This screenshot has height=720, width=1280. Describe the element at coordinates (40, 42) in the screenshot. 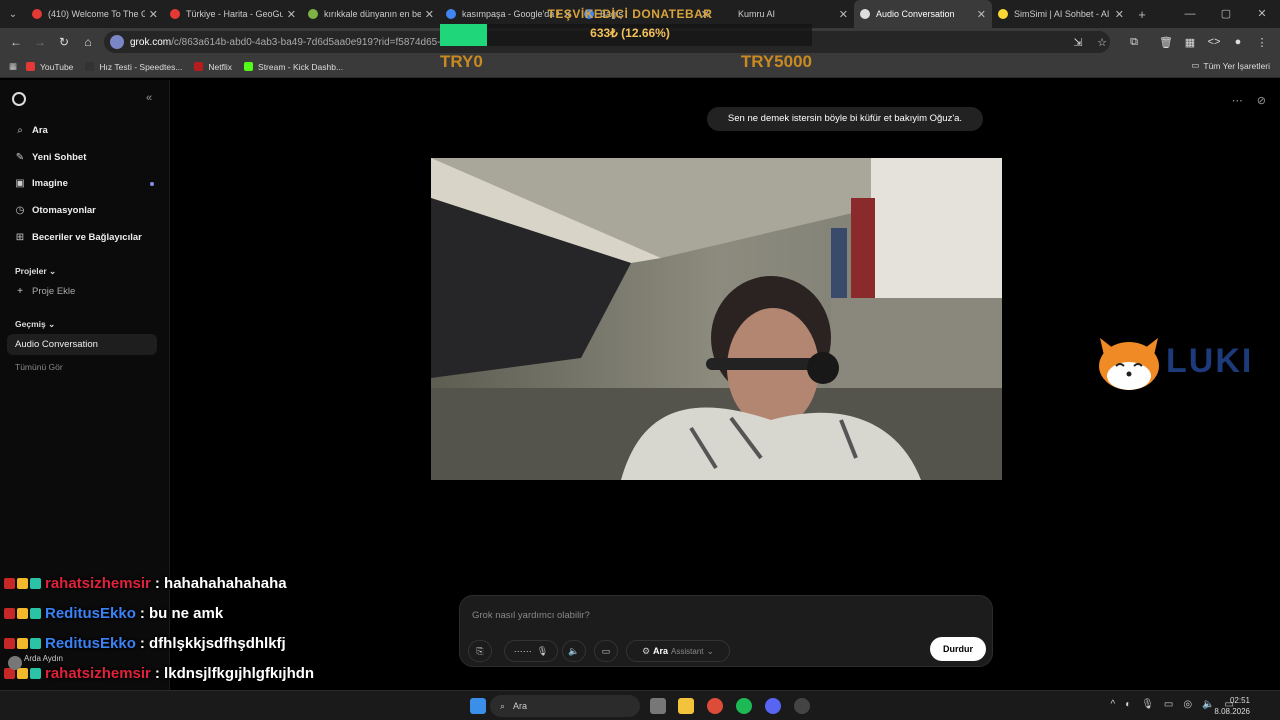

I see `forward-icon: →` at that location.